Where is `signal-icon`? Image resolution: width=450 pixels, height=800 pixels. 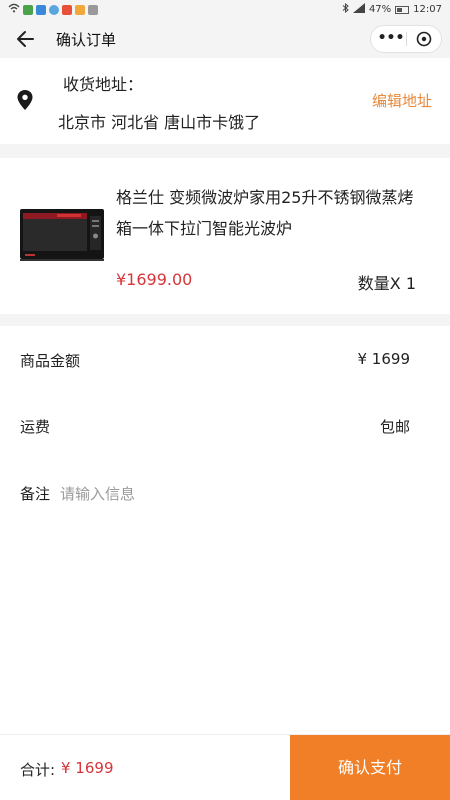 signal-icon is located at coordinates (358, 9).